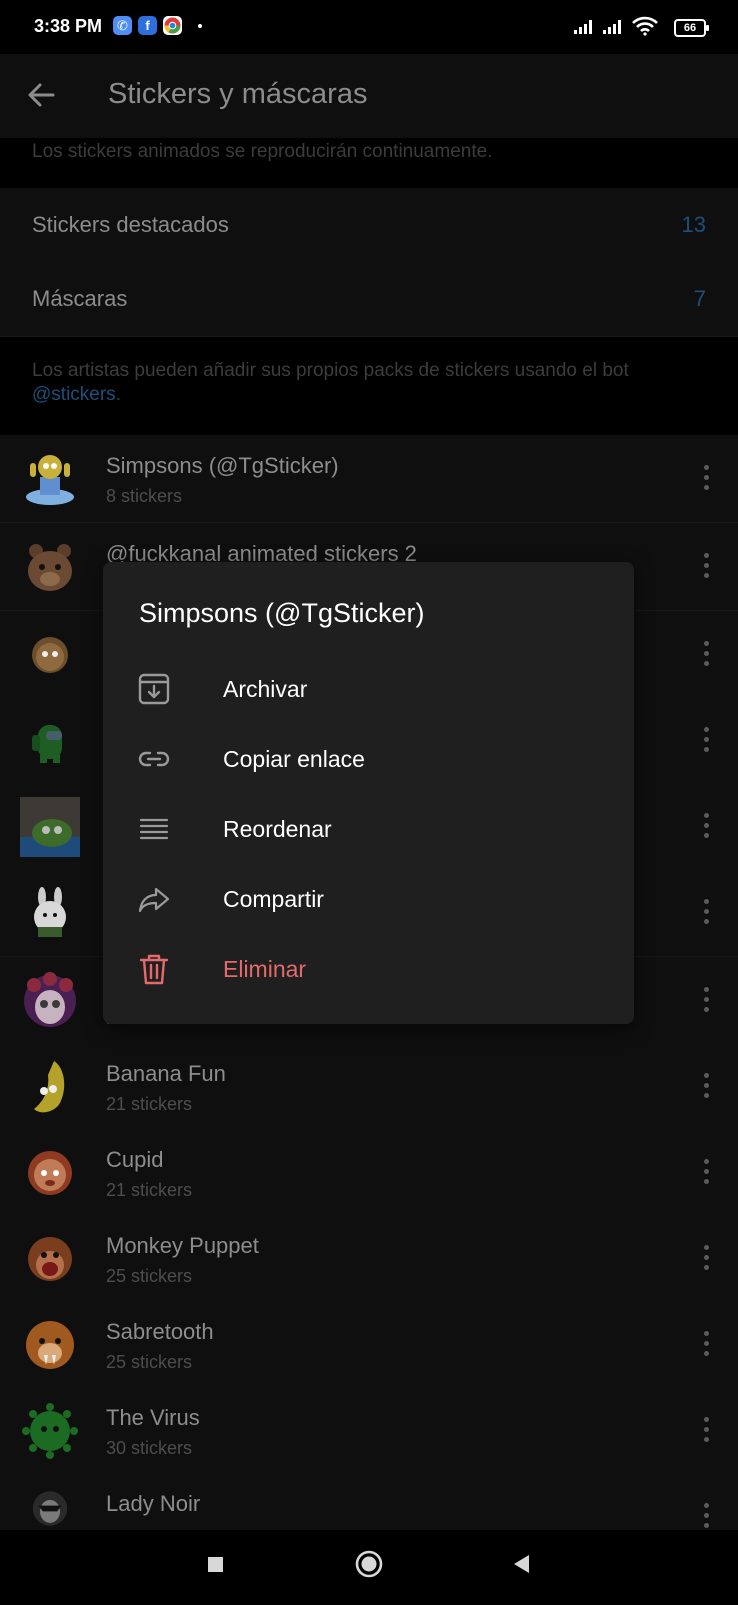 The height and width of the screenshot is (1605, 738). Describe the element at coordinates (368, 760) in the screenshot. I see `copy-link-menu-item: Copiar enlace` at that location.